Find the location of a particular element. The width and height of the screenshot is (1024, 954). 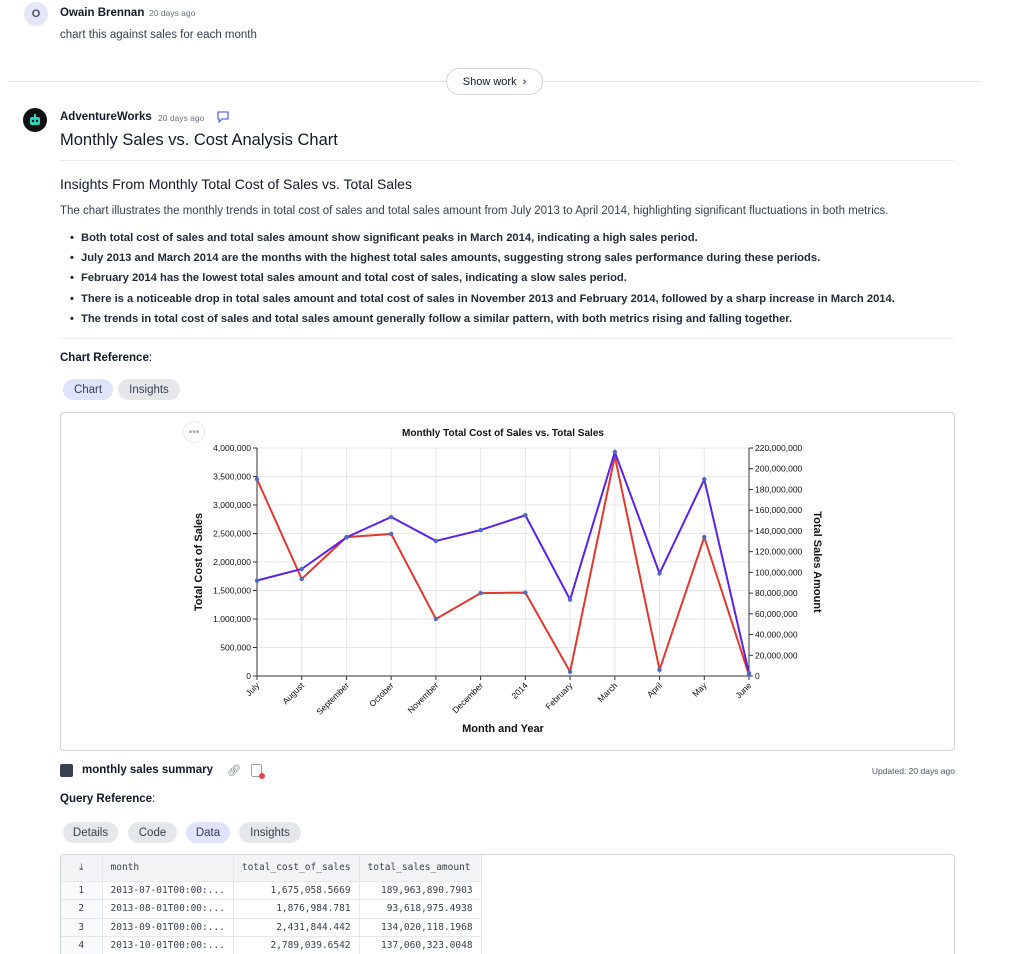

chevron-right-icon: › is located at coordinates (524, 81).